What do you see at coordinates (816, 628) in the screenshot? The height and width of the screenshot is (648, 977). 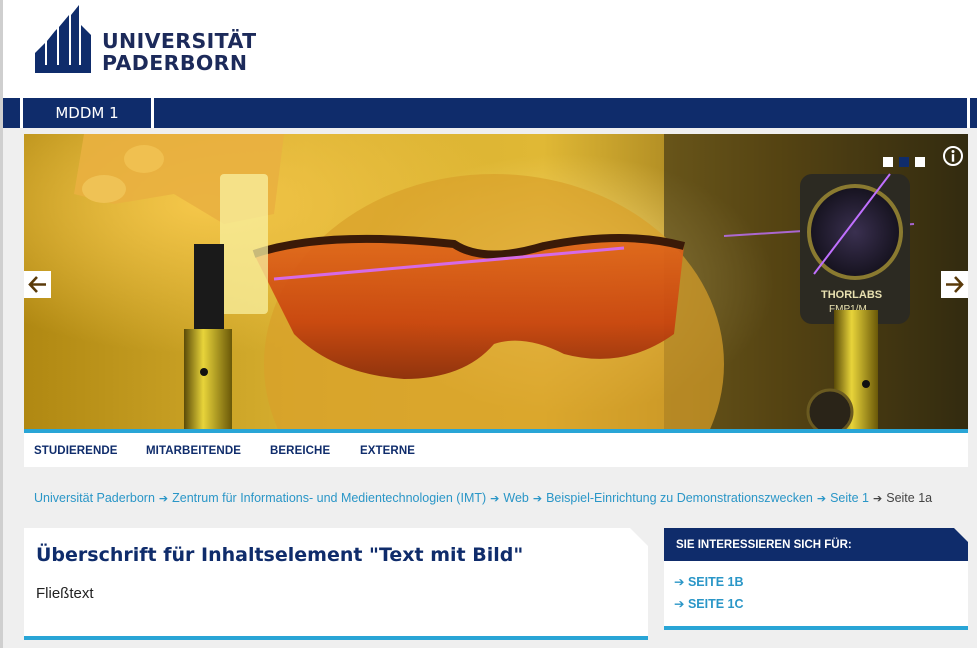 I see `sidebar-bottom-line` at bounding box center [816, 628].